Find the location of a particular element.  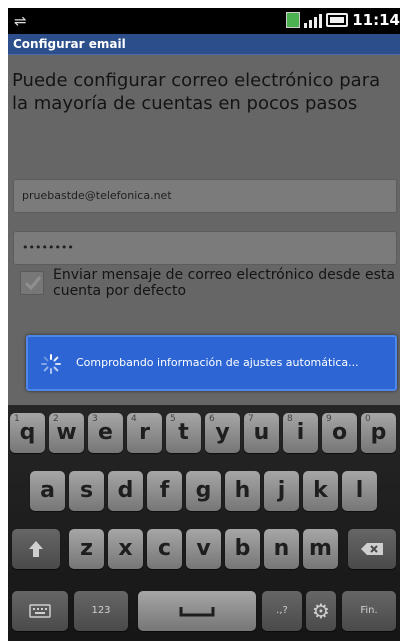

key-q: 1q is located at coordinates (27, 433).